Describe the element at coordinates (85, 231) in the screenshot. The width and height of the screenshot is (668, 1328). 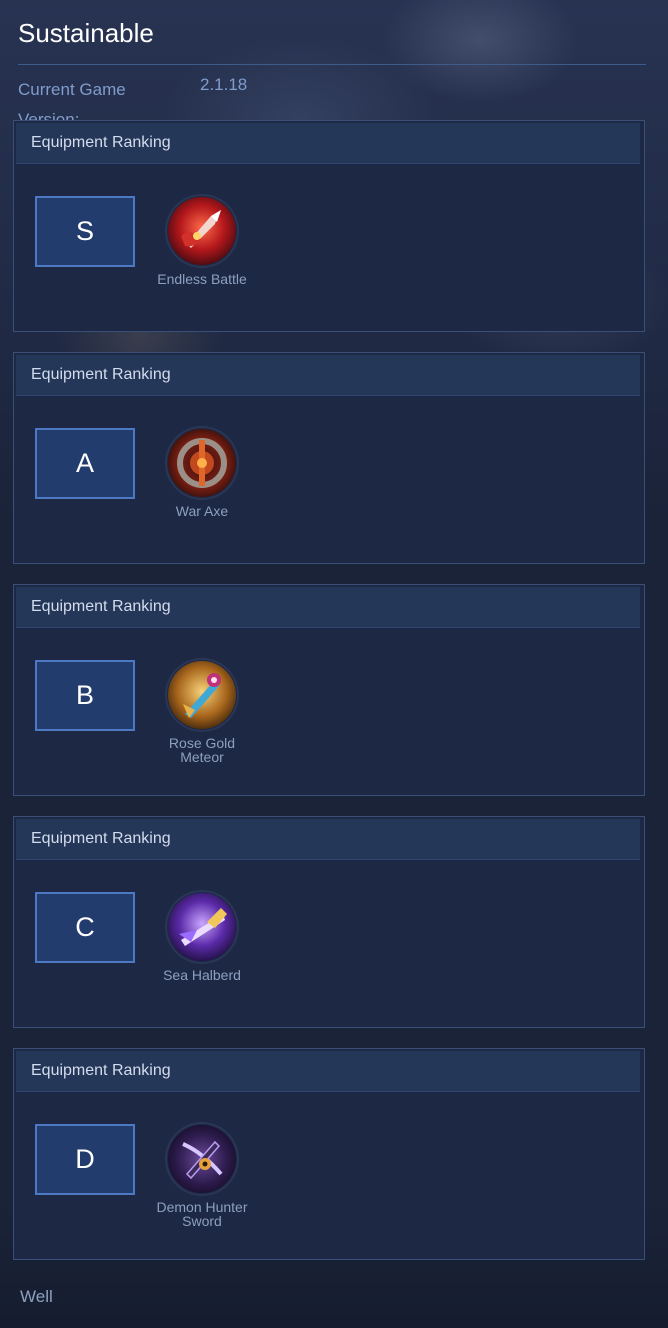
I see `rank-badge-s: S` at that location.